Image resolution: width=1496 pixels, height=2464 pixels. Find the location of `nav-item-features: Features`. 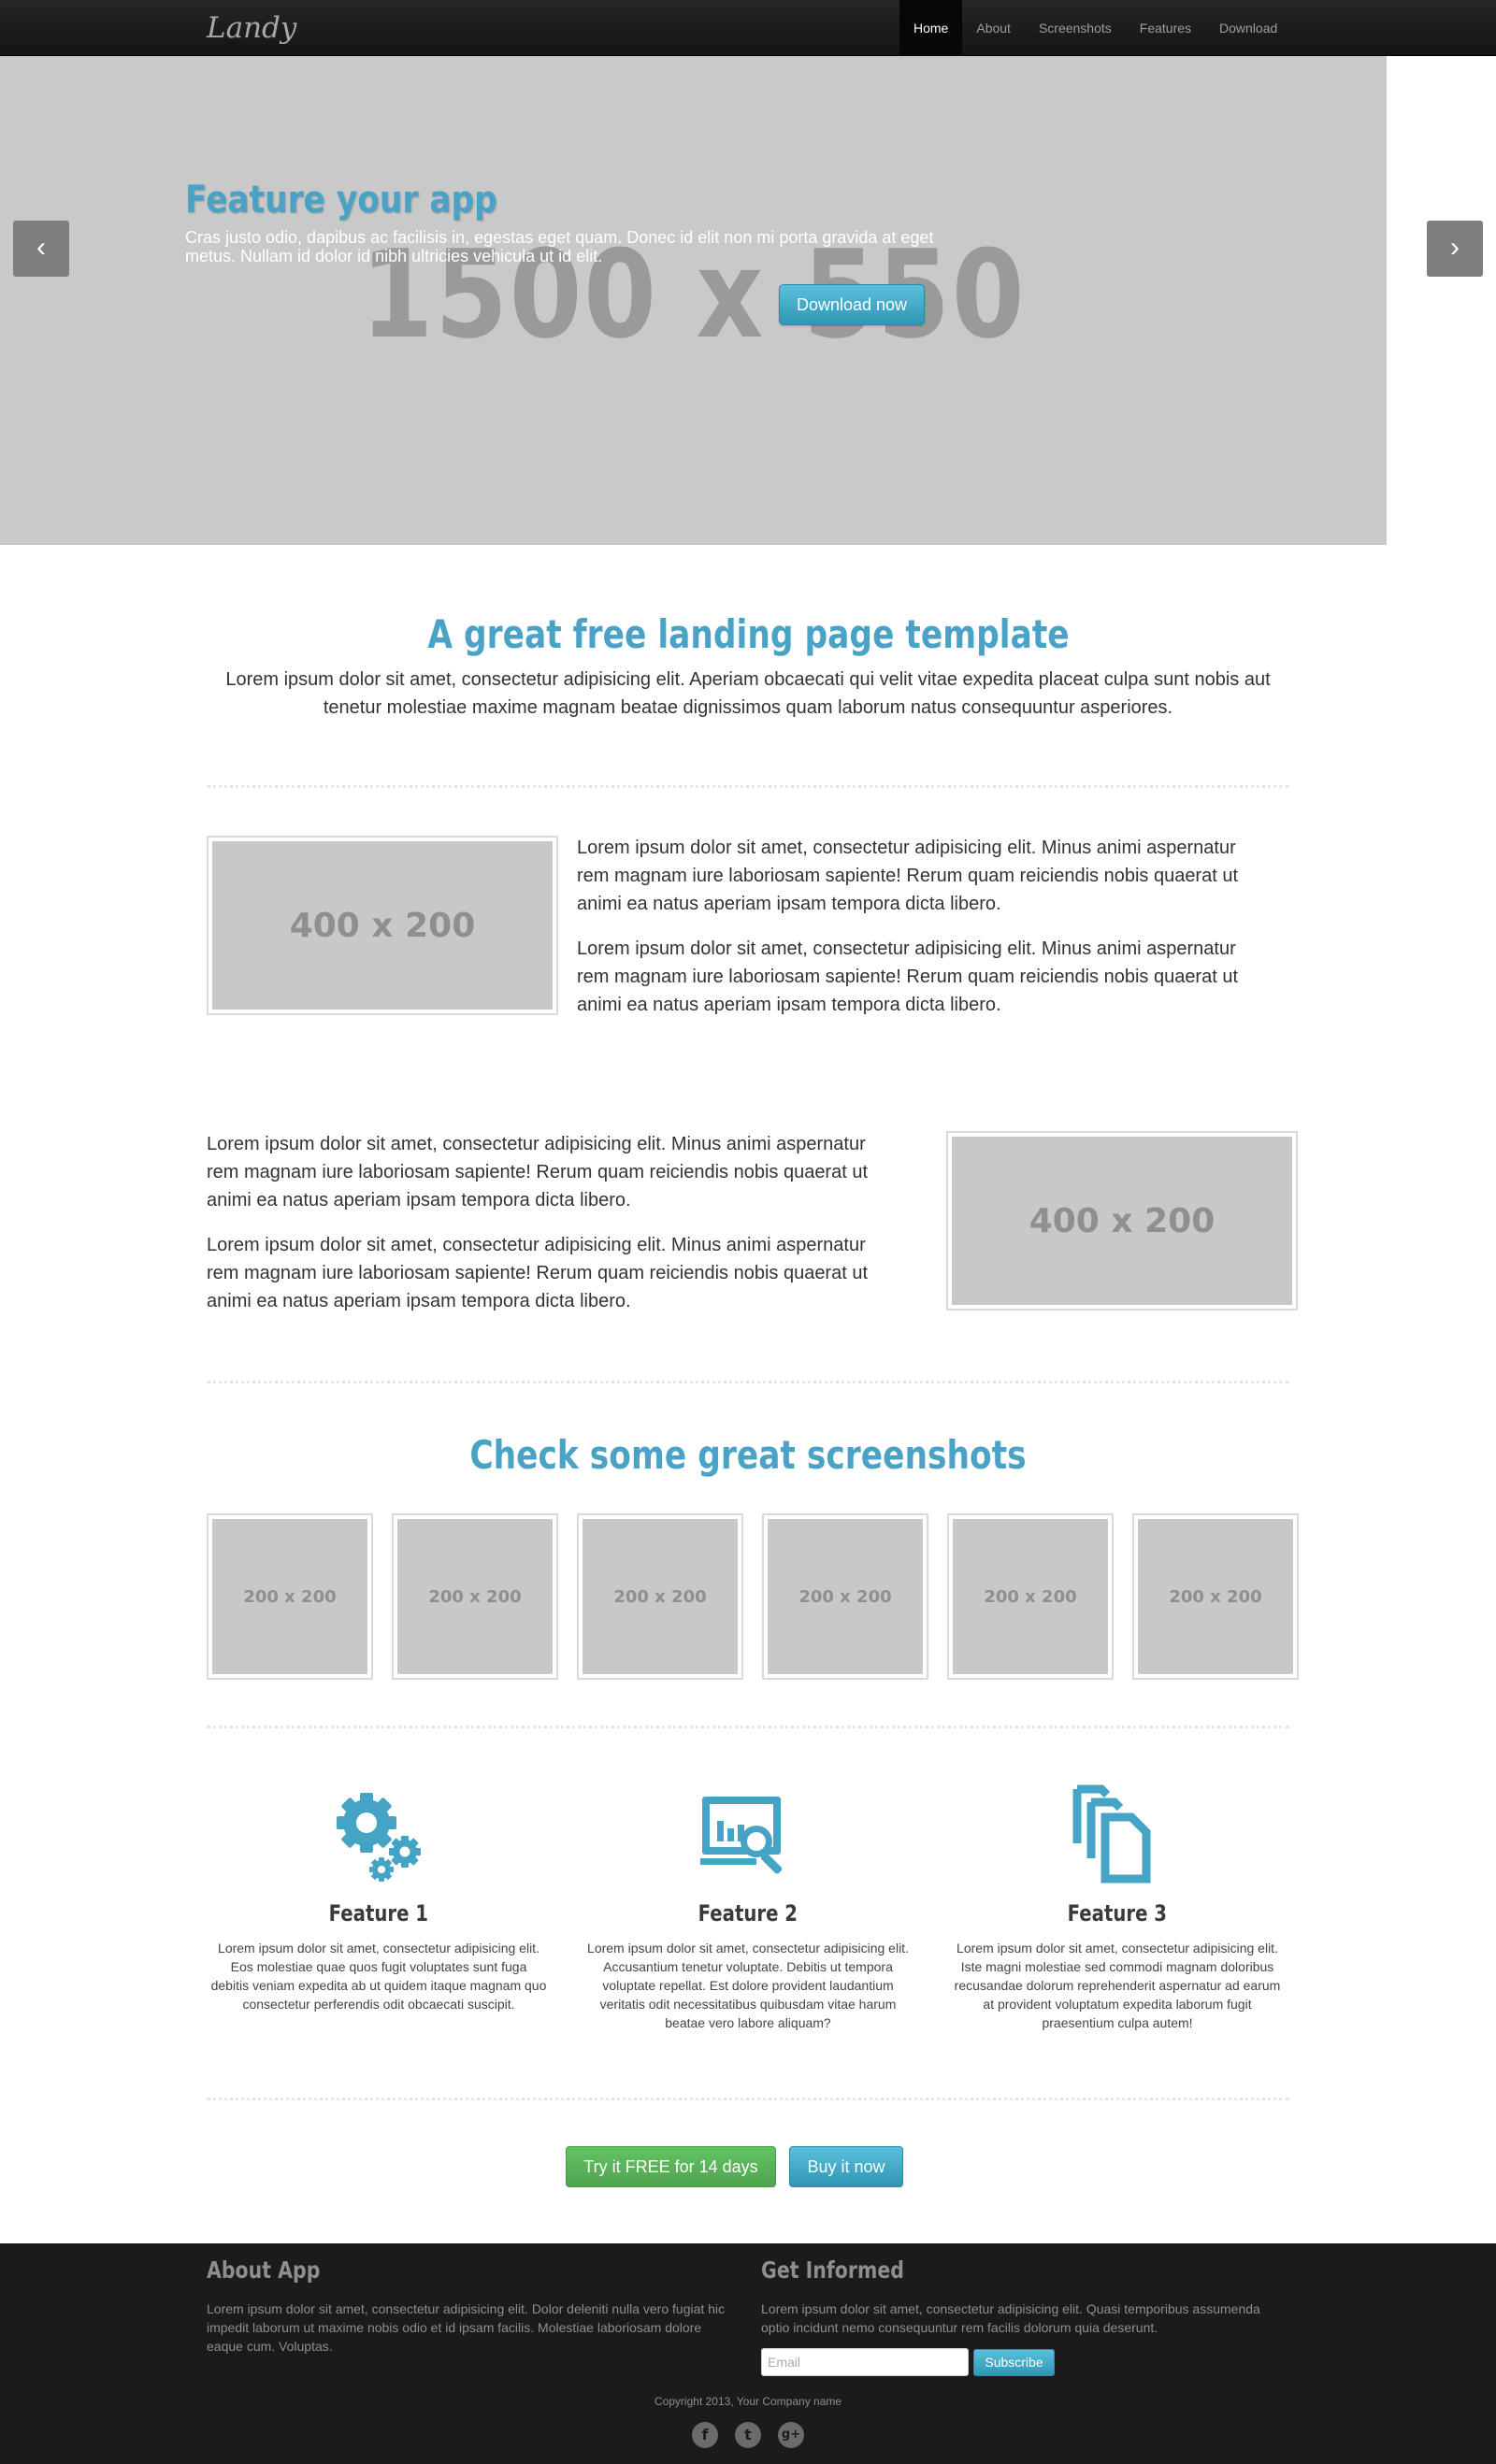

nav-item-features: Features is located at coordinates (1165, 28).